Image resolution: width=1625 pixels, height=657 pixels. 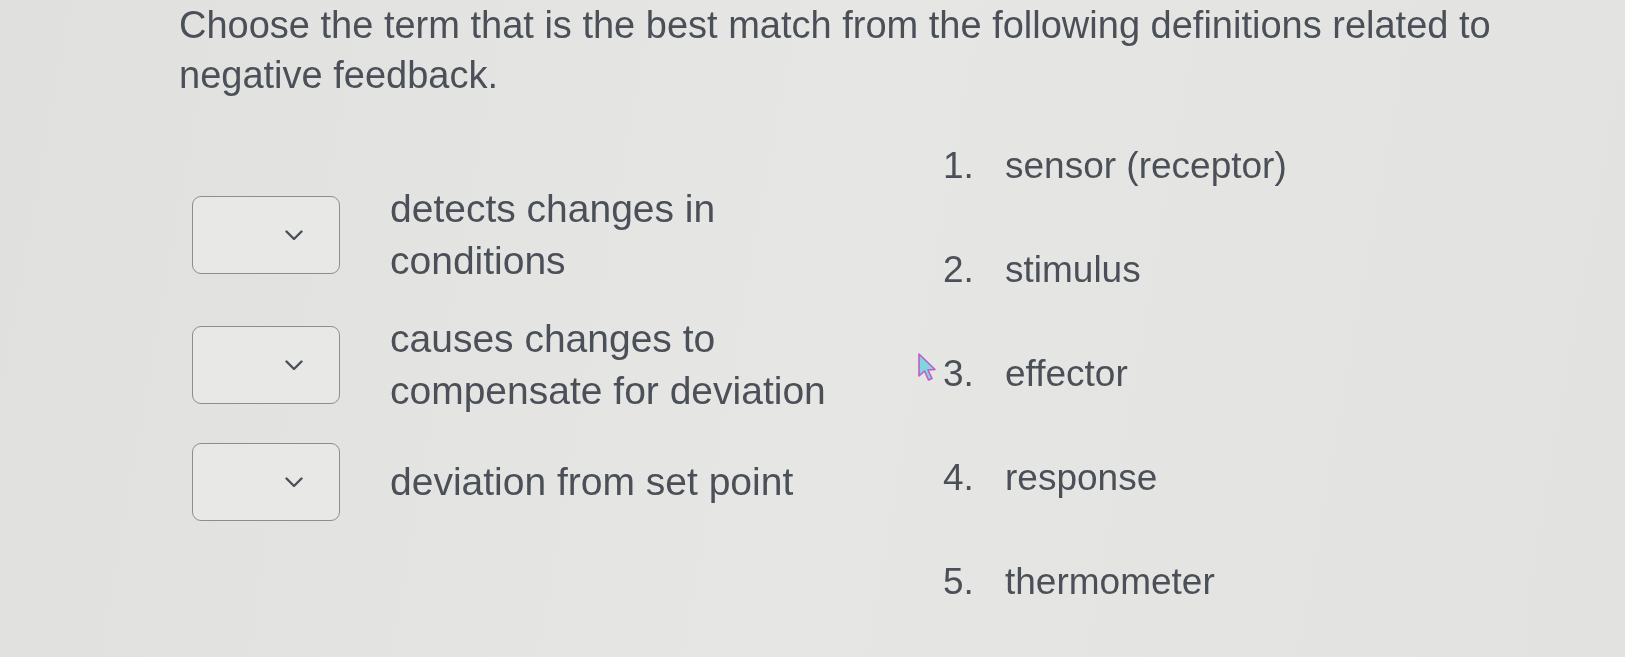 I want to click on option-number: 2., so click(x=959, y=270).